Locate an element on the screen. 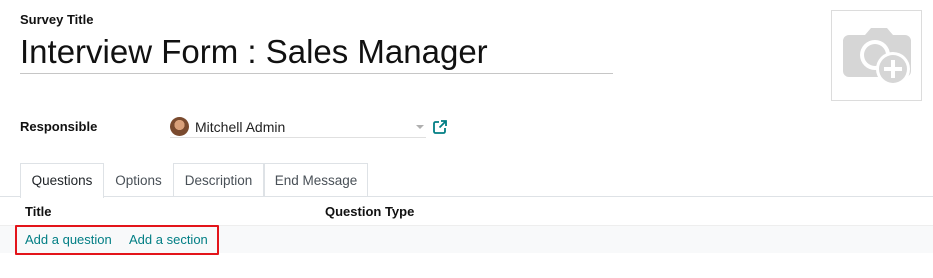 The height and width of the screenshot is (278, 933). column-question-type: Question Type is located at coordinates (369, 211).